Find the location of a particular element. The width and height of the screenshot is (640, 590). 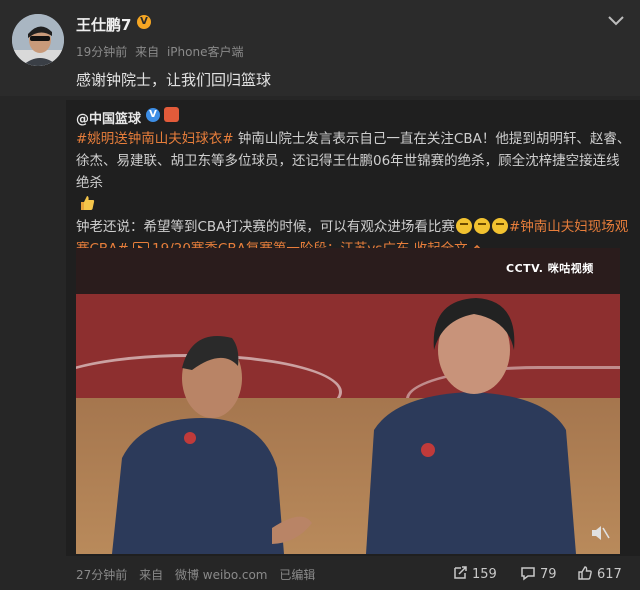

post-time: 19分钟前 is located at coordinates (101, 52).